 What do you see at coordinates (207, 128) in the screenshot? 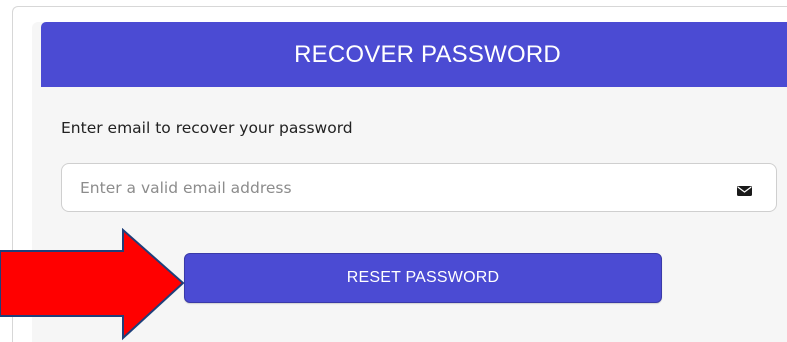
I see `instructions-text: Enter email to recover your password` at bounding box center [207, 128].